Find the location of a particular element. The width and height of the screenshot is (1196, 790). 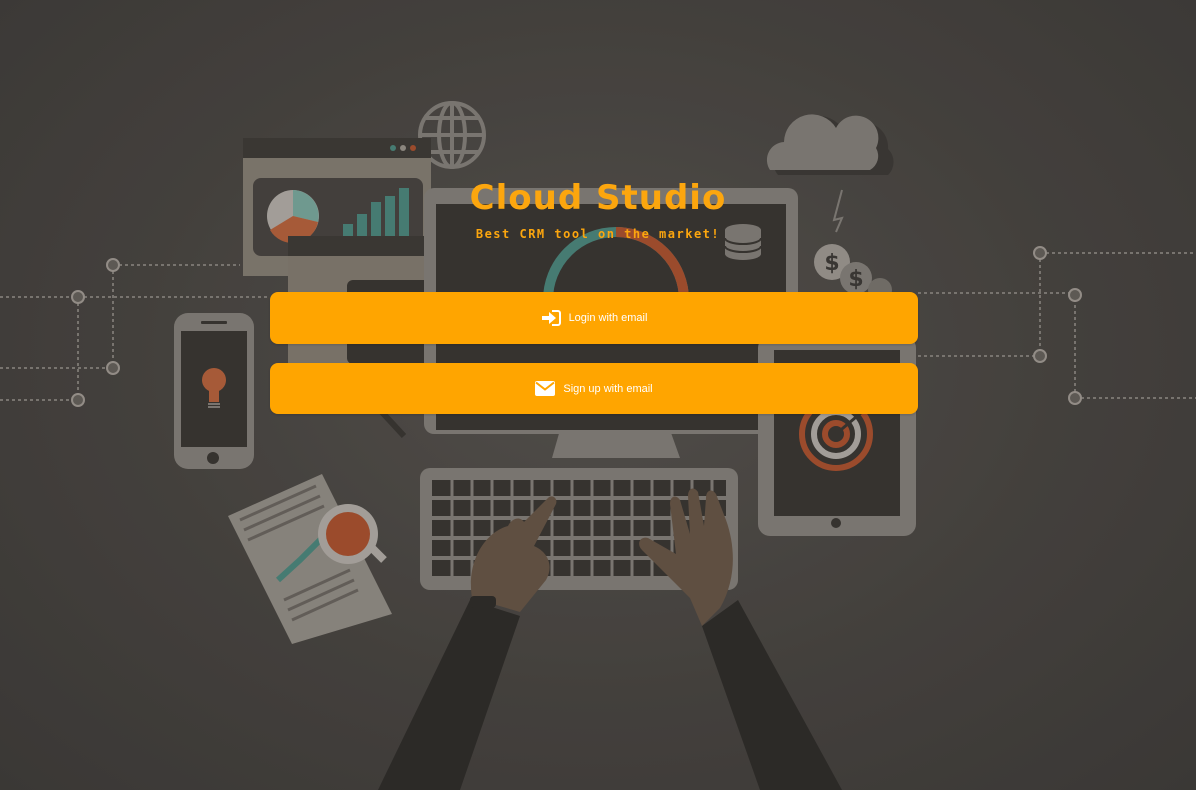

app-tagline: Best CRM tool on the market! is located at coordinates (598, 234).